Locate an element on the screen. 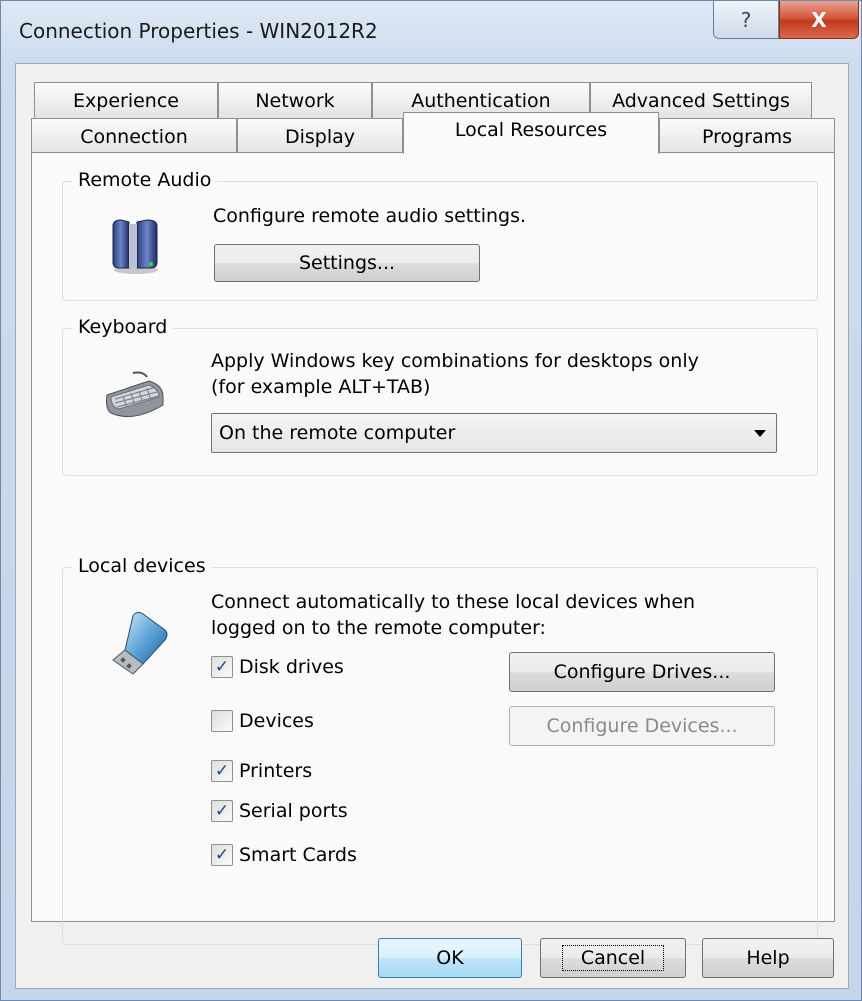 The image size is (862, 1001). help-button: Help is located at coordinates (768, 958).